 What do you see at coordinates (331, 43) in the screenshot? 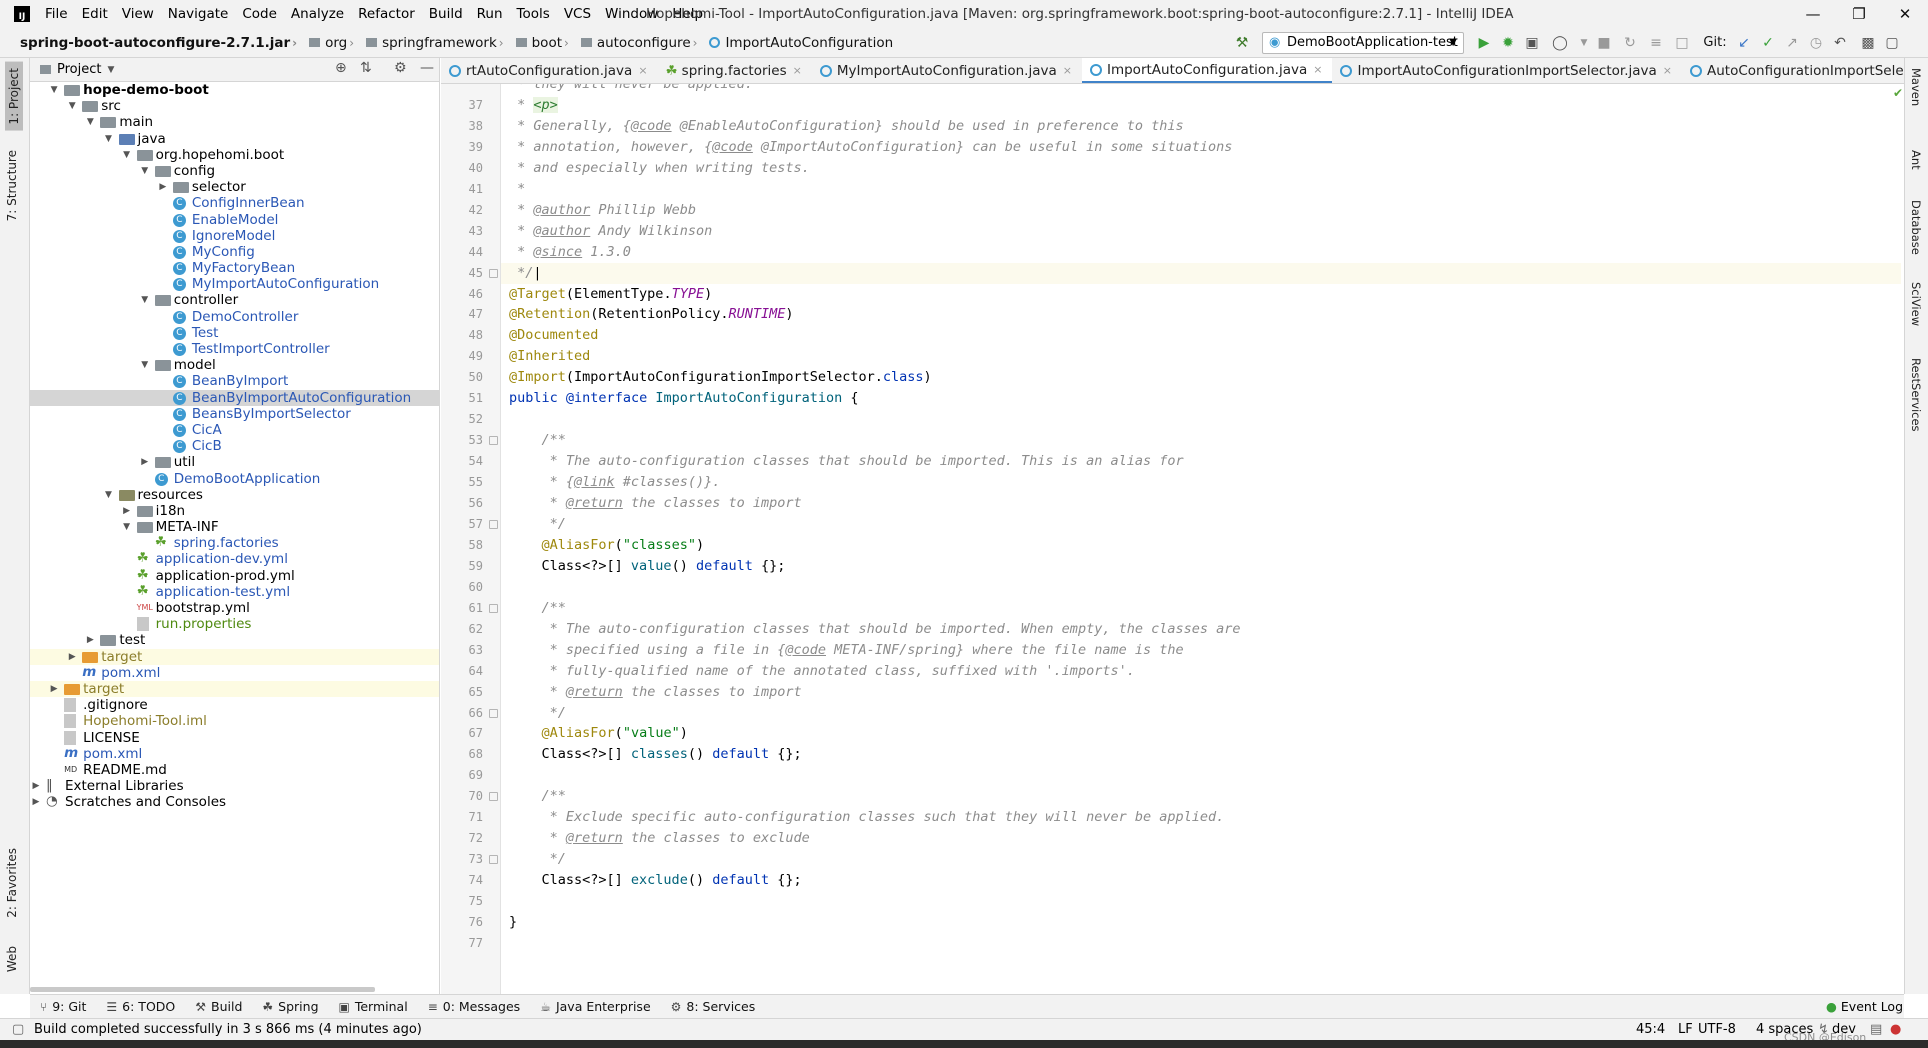
I see `breadcrumb-item: org ›` at bounding box center [331, 43].